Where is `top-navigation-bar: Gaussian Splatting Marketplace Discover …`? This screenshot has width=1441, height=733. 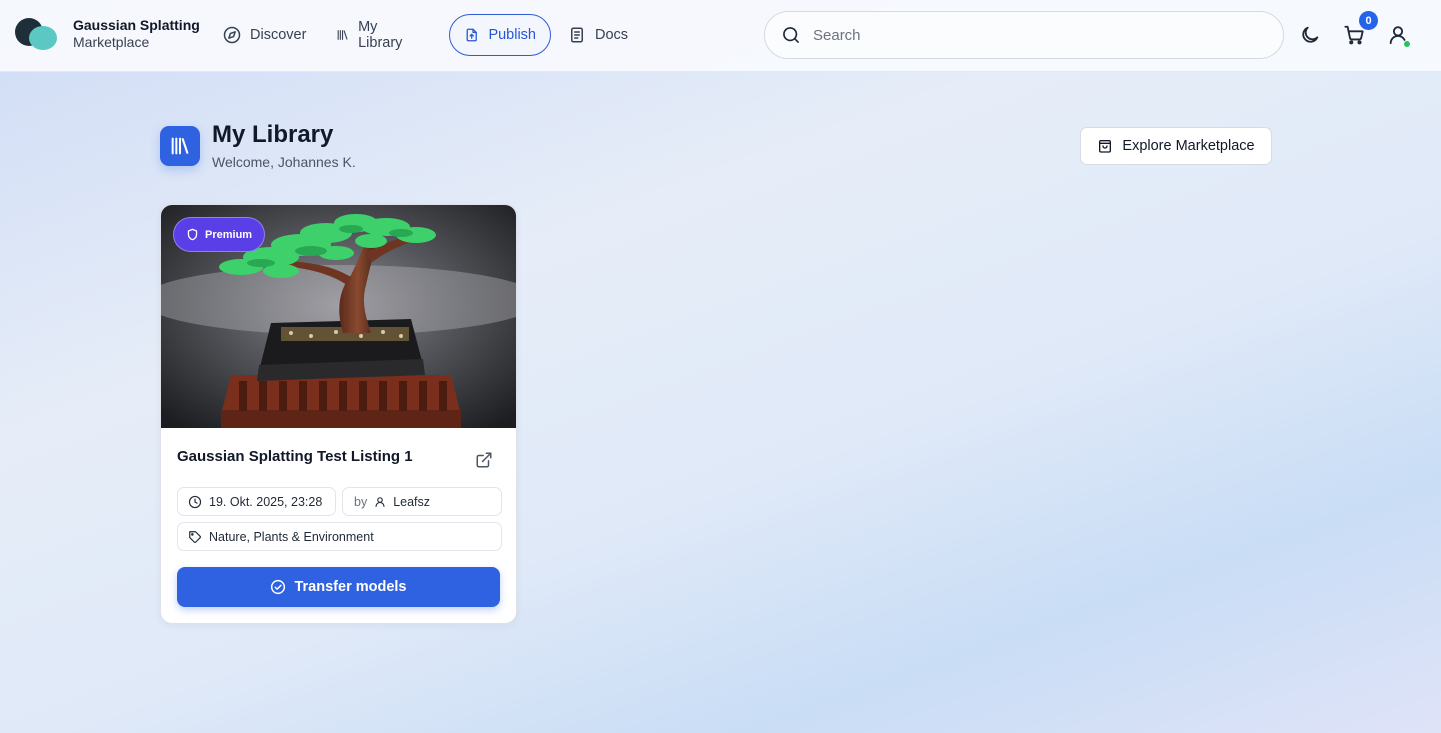
top-navigation-bar: Gaussian Splatting Marketplace Discover … is located at coordinates (720, 36).